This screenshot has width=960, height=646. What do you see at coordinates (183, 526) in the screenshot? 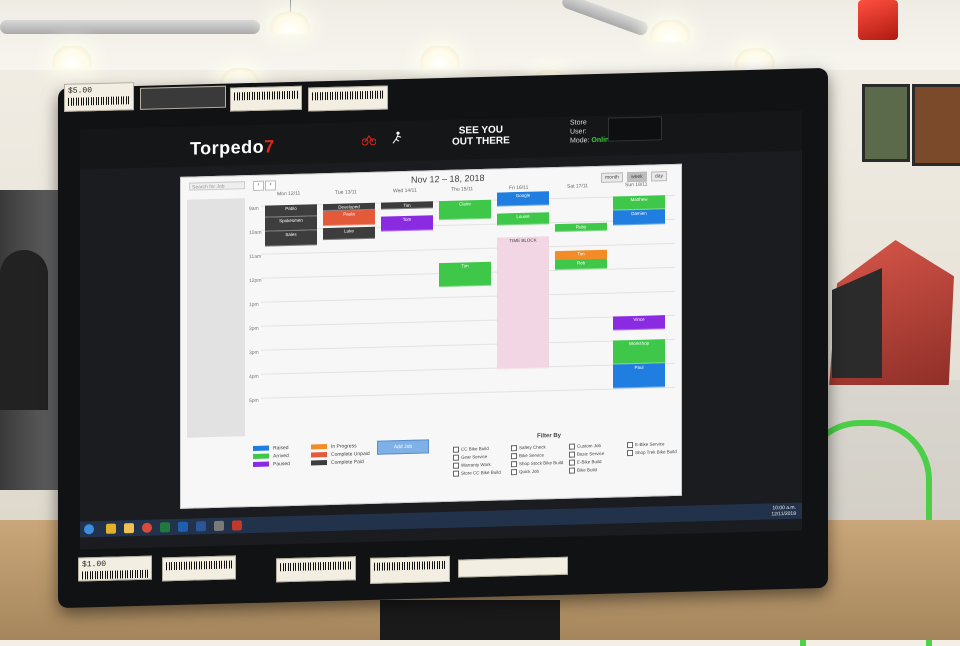
I see `outlook-icon` at bounding box center [183, 526].